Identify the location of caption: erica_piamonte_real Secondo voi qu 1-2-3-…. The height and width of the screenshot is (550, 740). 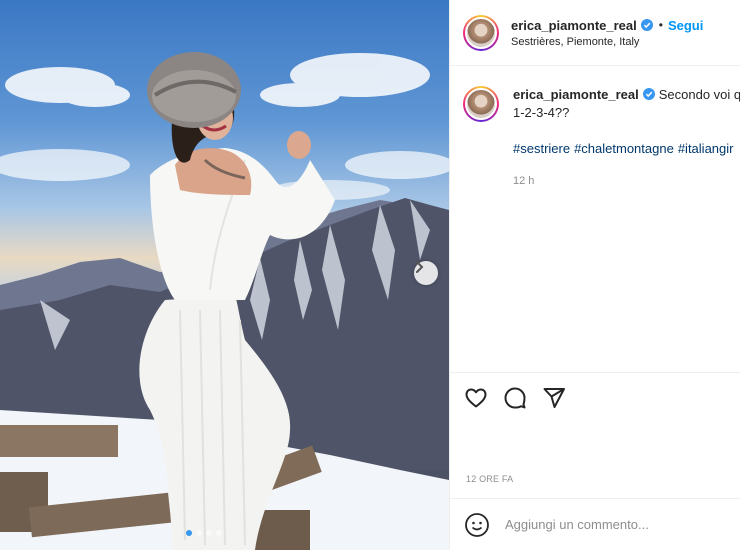
(601, 138).